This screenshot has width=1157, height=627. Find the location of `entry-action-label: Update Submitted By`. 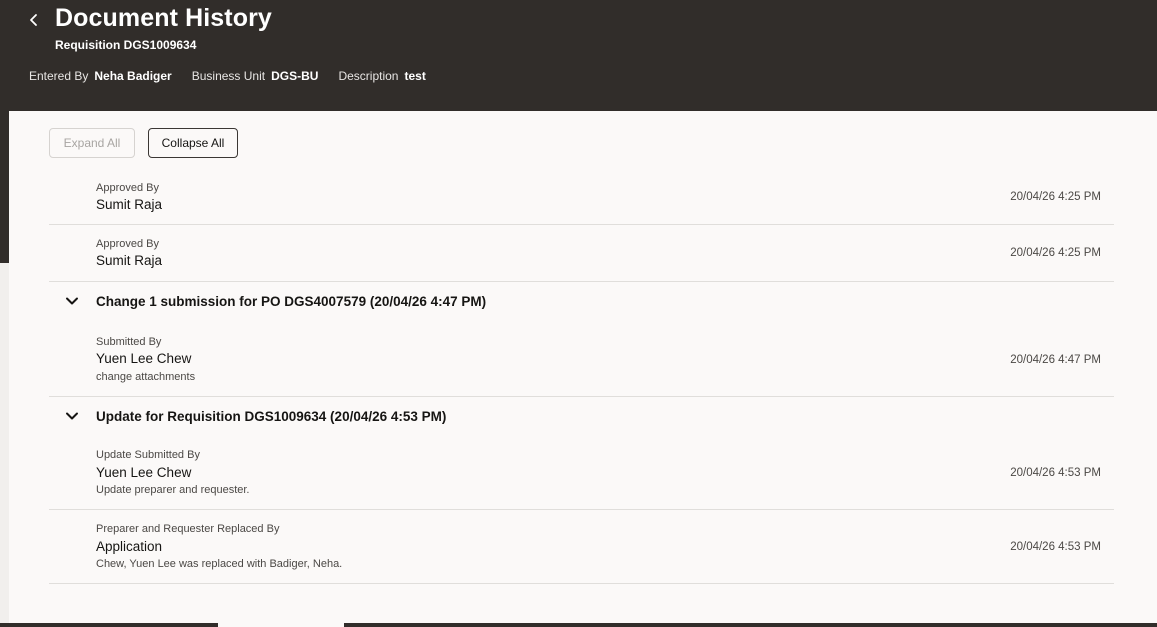

entry-action-label: Update Submitted By is located at coordinates (148, 455).